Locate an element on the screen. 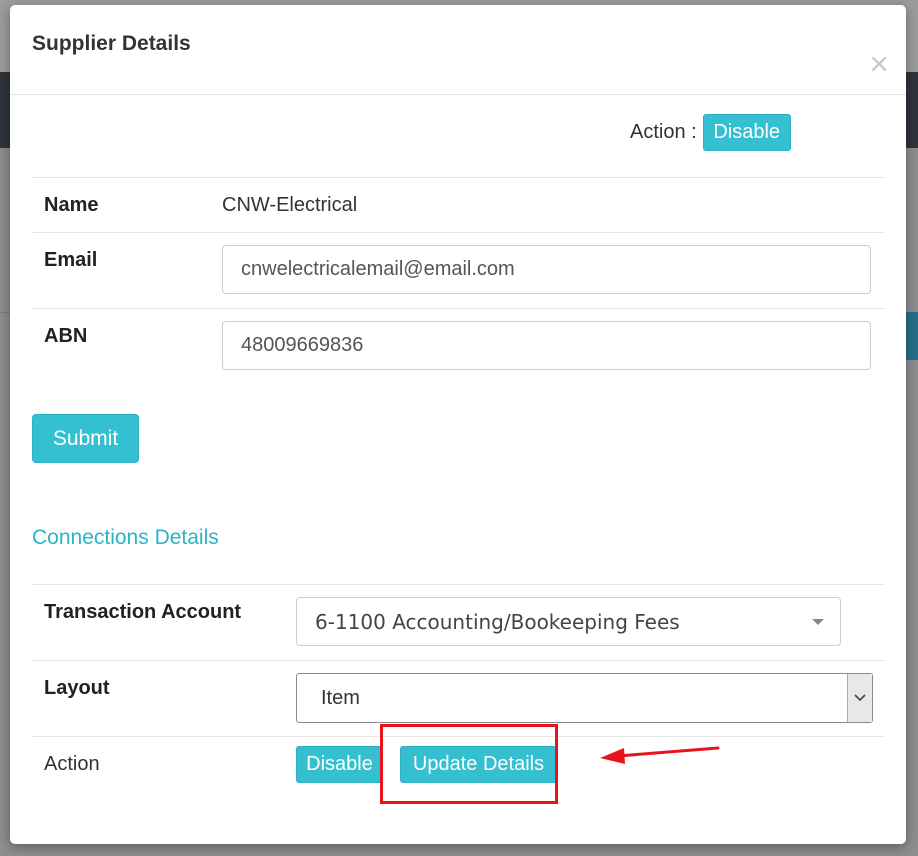 The image size is (918, 856). annotation-arrow-icon is located at coordinates (660, 755).